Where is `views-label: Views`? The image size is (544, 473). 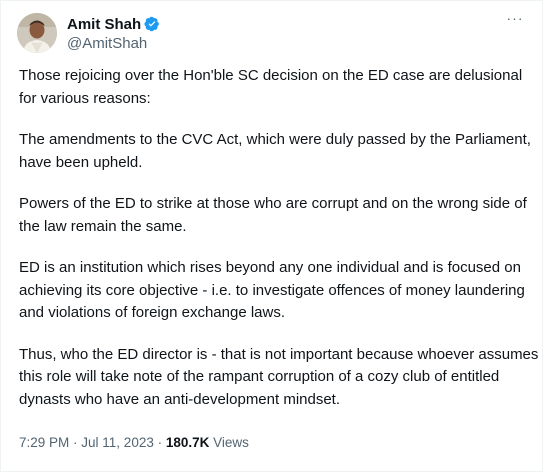 views-label: Views is located at coordinates (229, 442).